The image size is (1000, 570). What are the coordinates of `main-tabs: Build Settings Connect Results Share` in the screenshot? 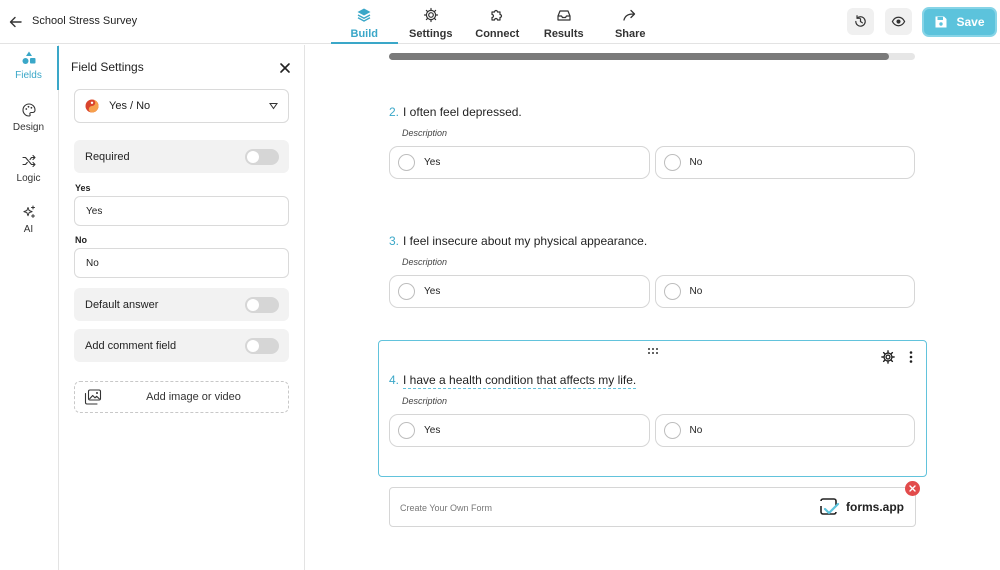 It's located at (497, 22).